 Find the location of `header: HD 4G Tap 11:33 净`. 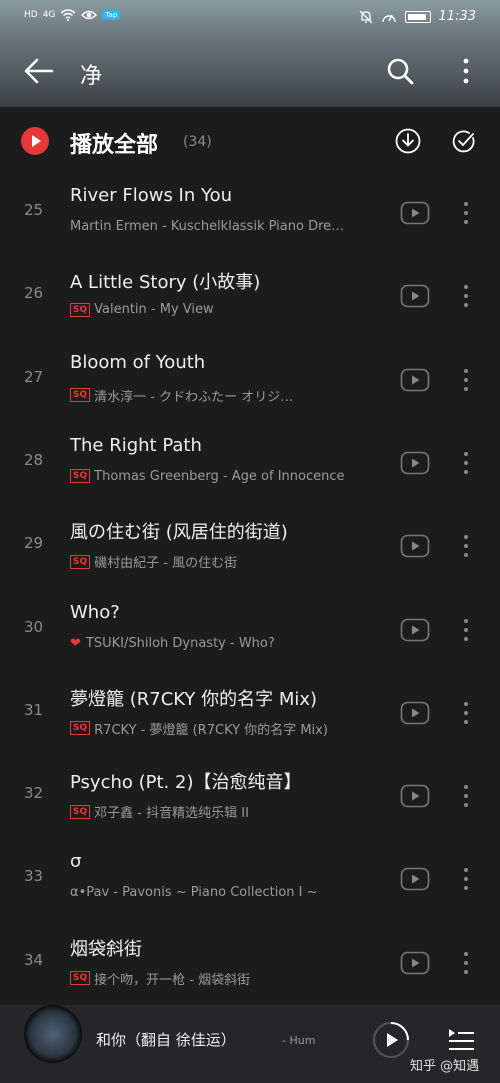

header: HD 4G Tap 11:33 净 is located at coordinates (250, 53).